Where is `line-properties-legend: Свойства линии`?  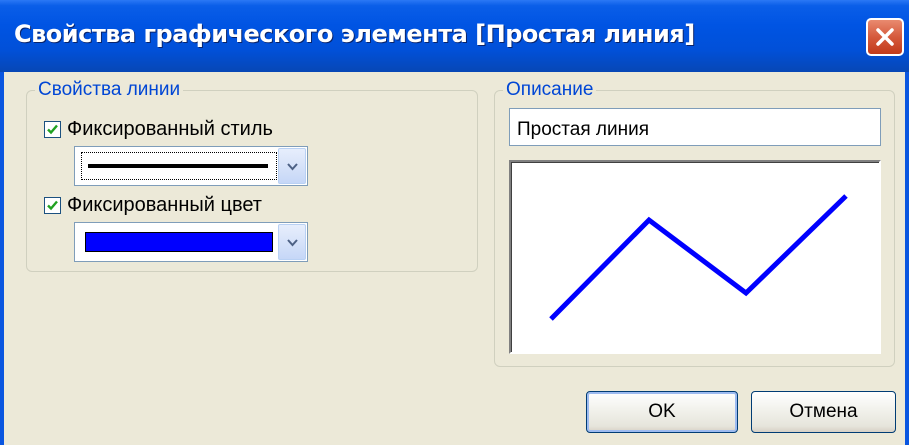
line-properties-legend: Свойства линии is located at coordinates (109, 89).